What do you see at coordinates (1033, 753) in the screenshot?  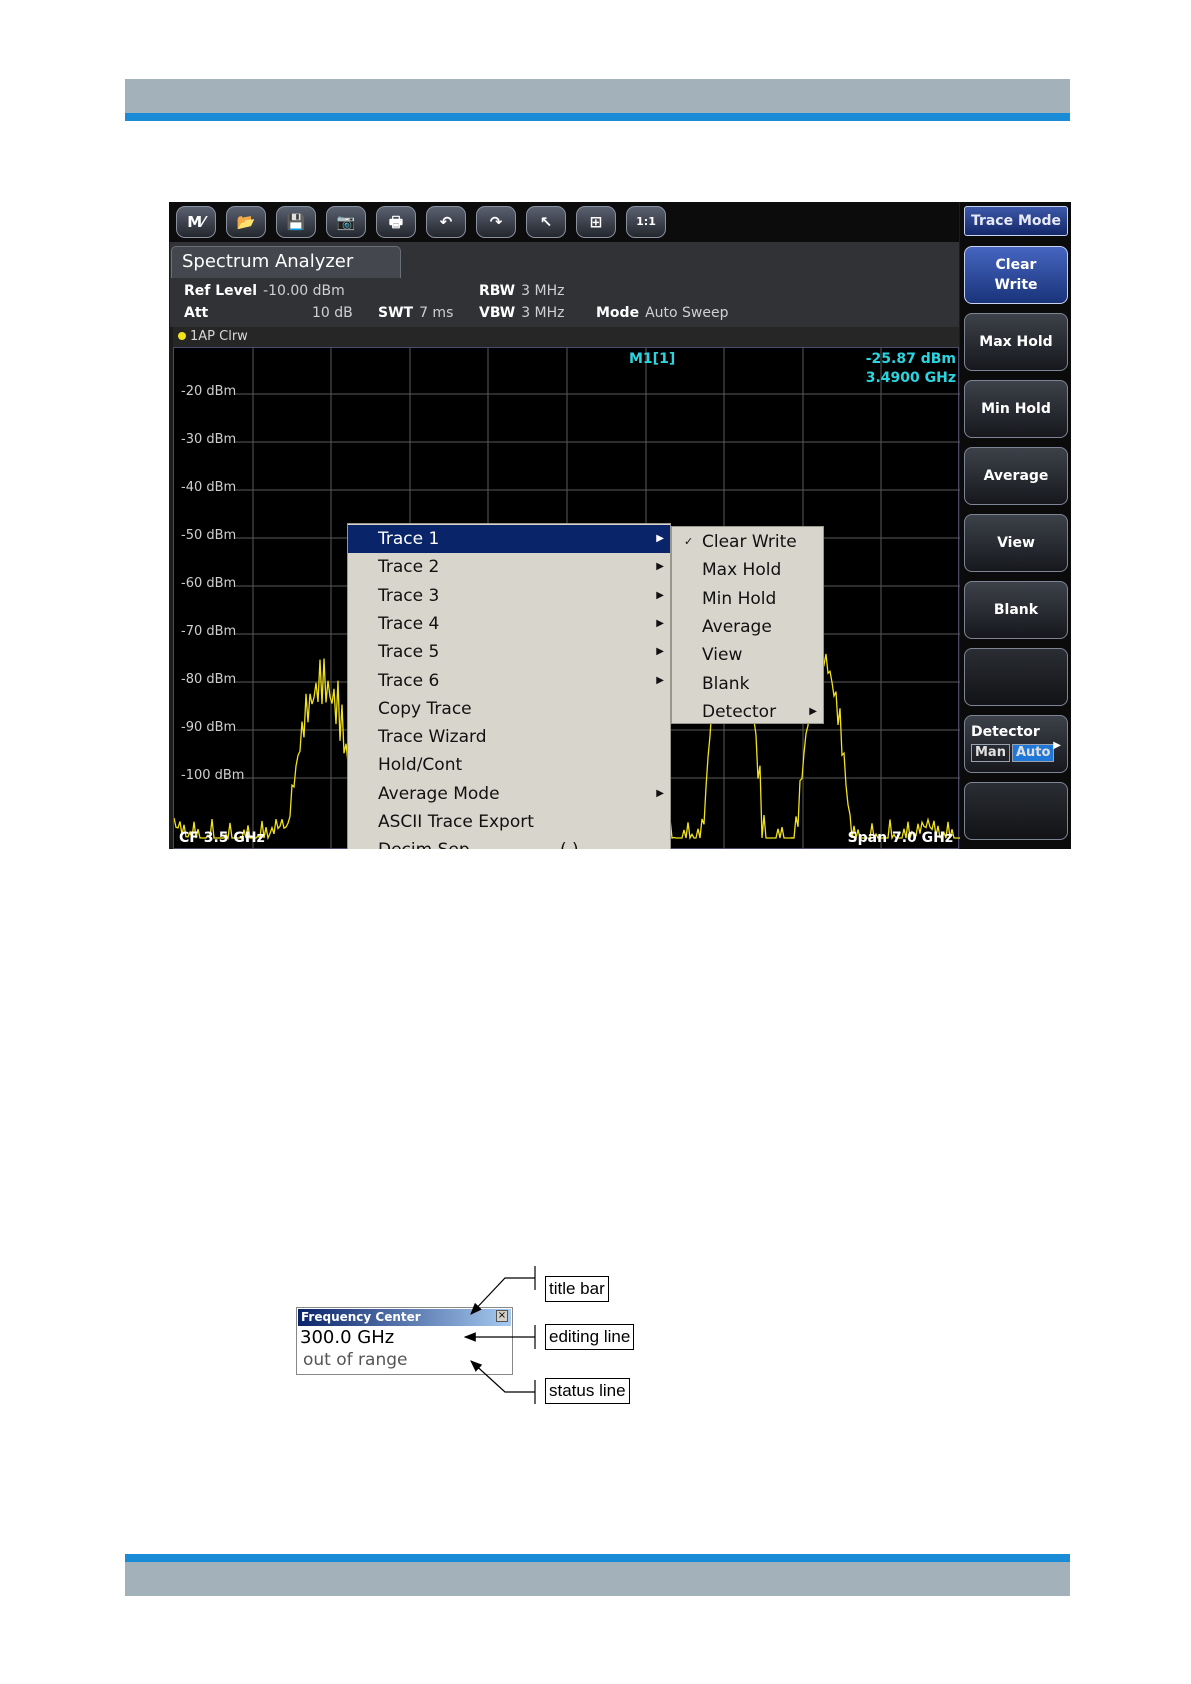 I see `detector-auto-option: Auto` at bounding box center [1033, 753].